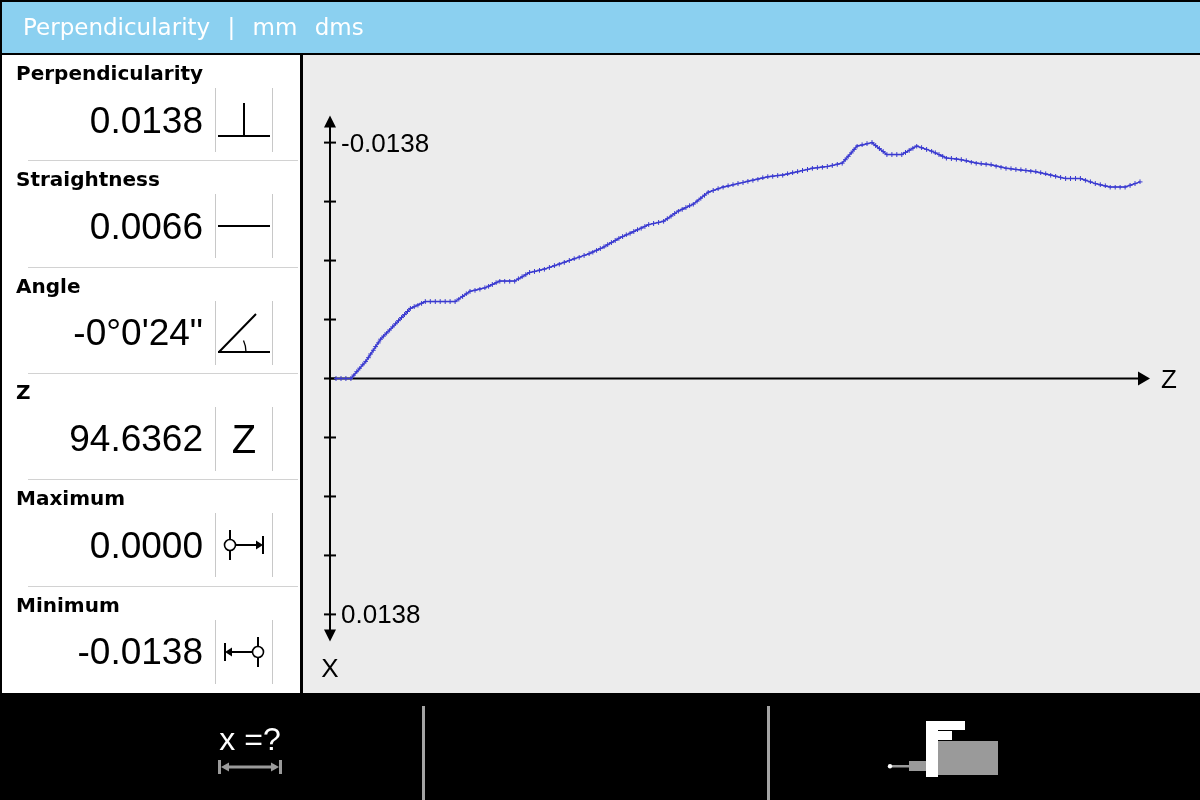 This screenshot has height=800, width=1200. I want to click on circle-arrow-right-icon, so click(244, 545).